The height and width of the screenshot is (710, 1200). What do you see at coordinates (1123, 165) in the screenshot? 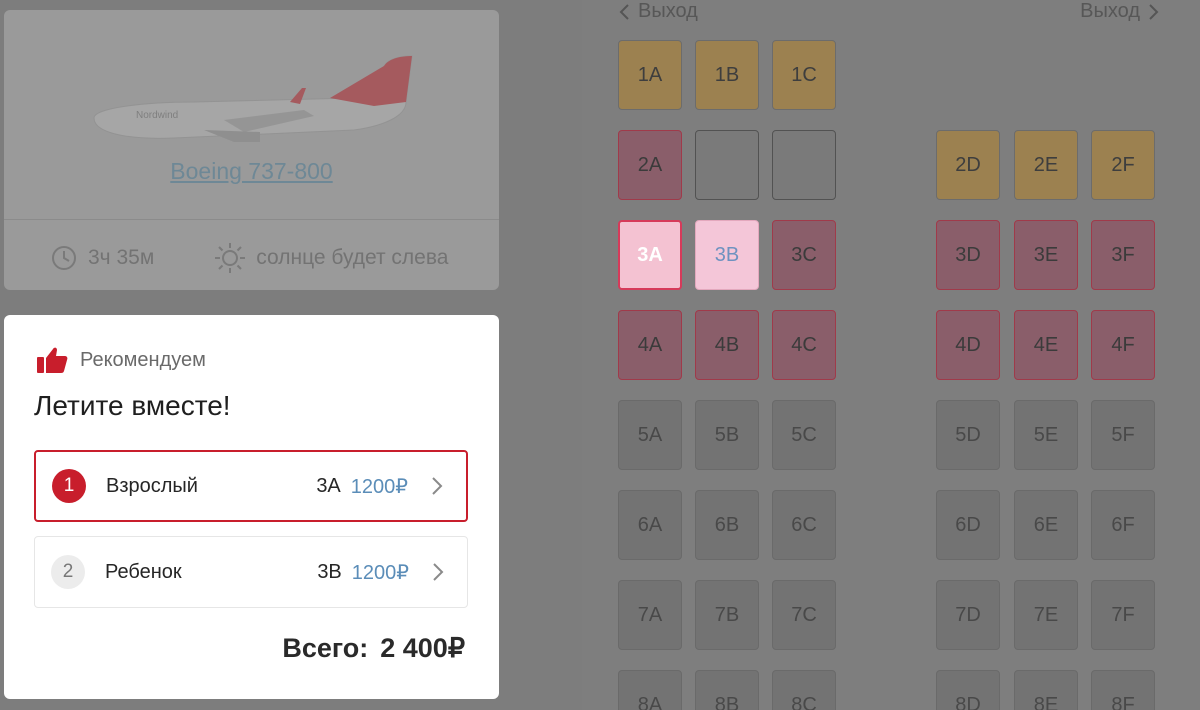
I see `seat-2f: 2F` at bounding box center [1123, 165].